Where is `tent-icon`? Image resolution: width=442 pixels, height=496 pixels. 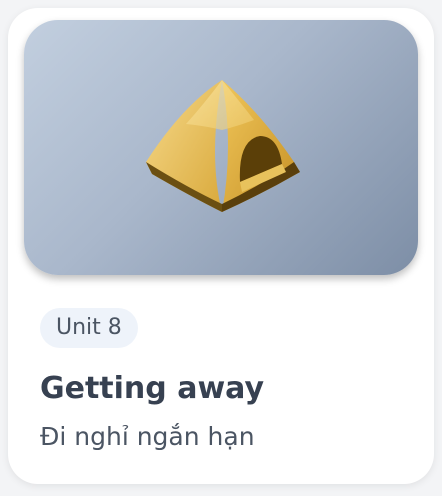 tent-icon is located at coordinates (223, 146).